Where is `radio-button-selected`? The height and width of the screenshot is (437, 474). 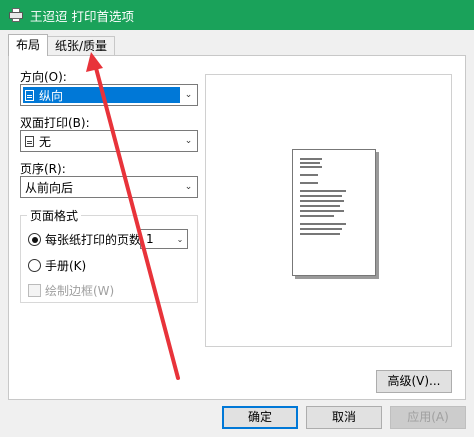 radio-button-selected is located at coordinates (34, 239).